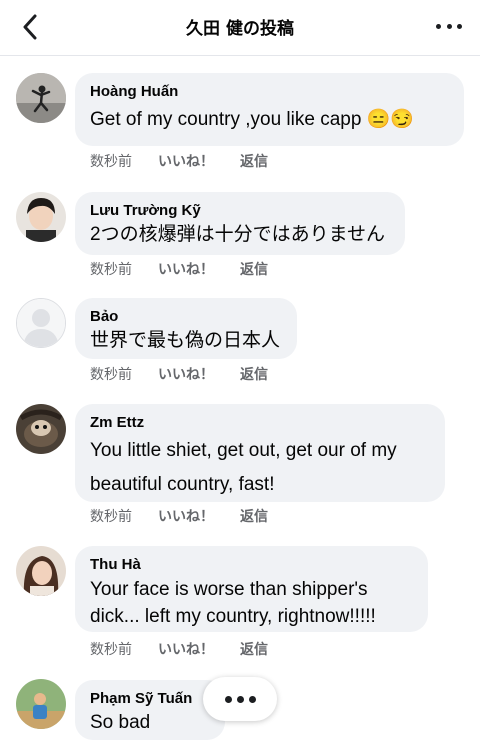  Describe the element at coordinates (252, 119) in the screenshot. I see `comment-text: Get of my country ,you like capp 😑😏` at that location.